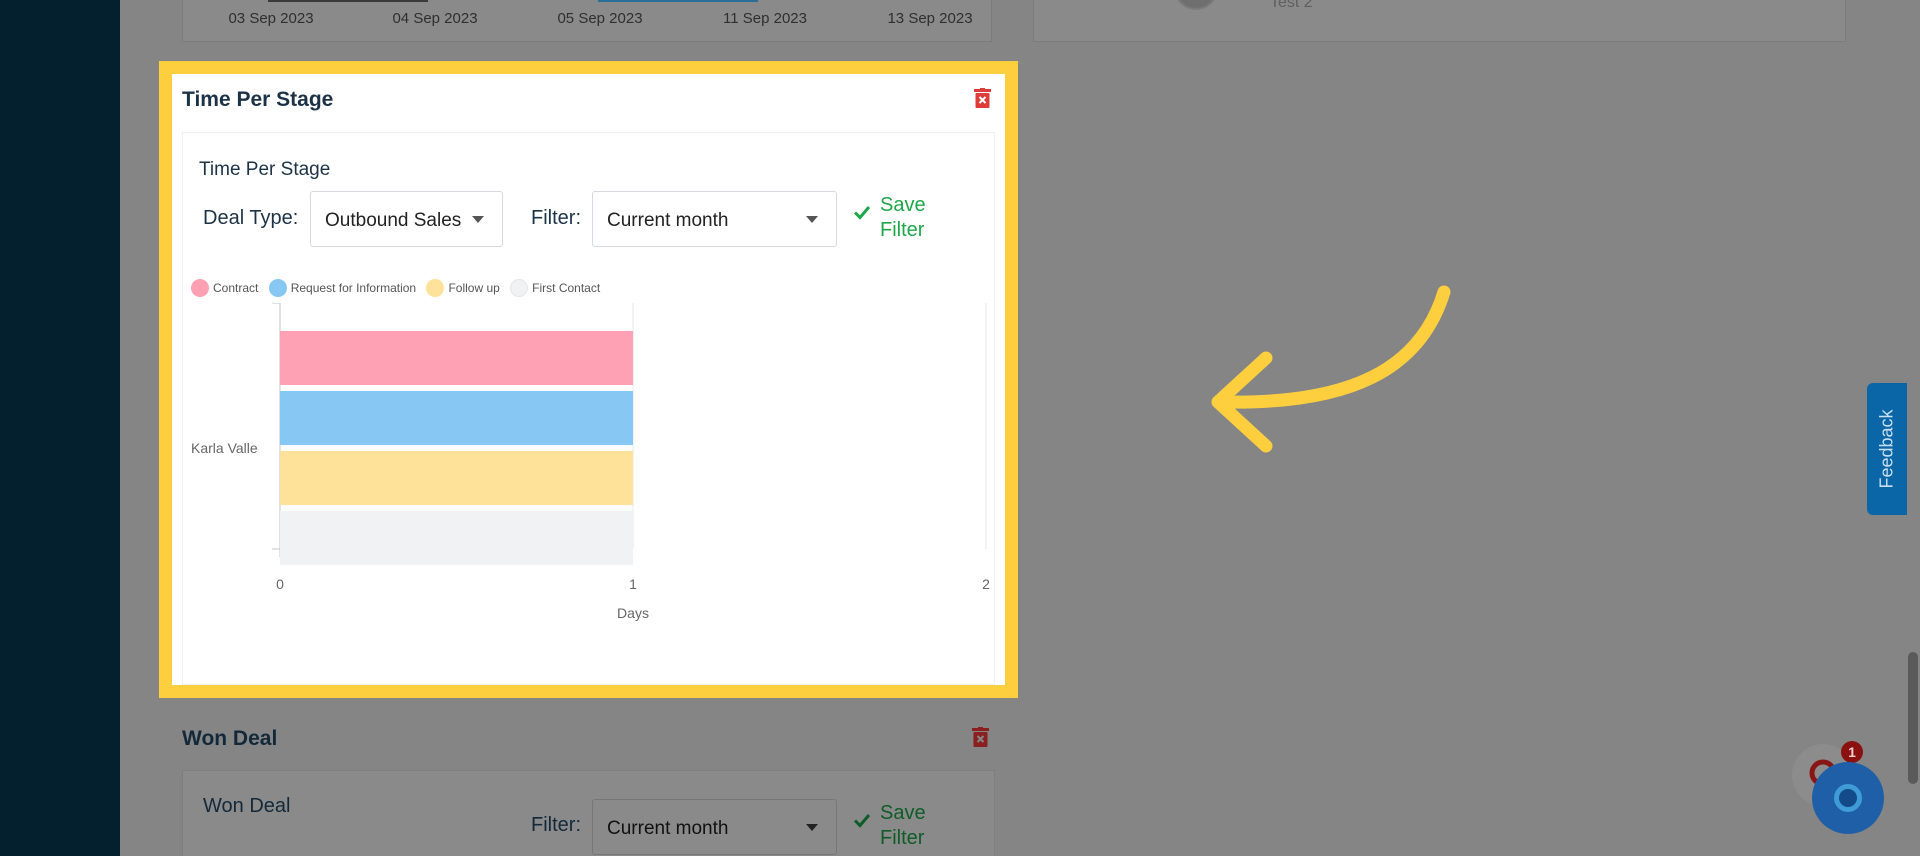 This screenshot has width=1920, height=856. What do you see at coordinates (280, 584) in the screenshot?
I see `x-tick-label: 0` at bounding box center [280, 584].